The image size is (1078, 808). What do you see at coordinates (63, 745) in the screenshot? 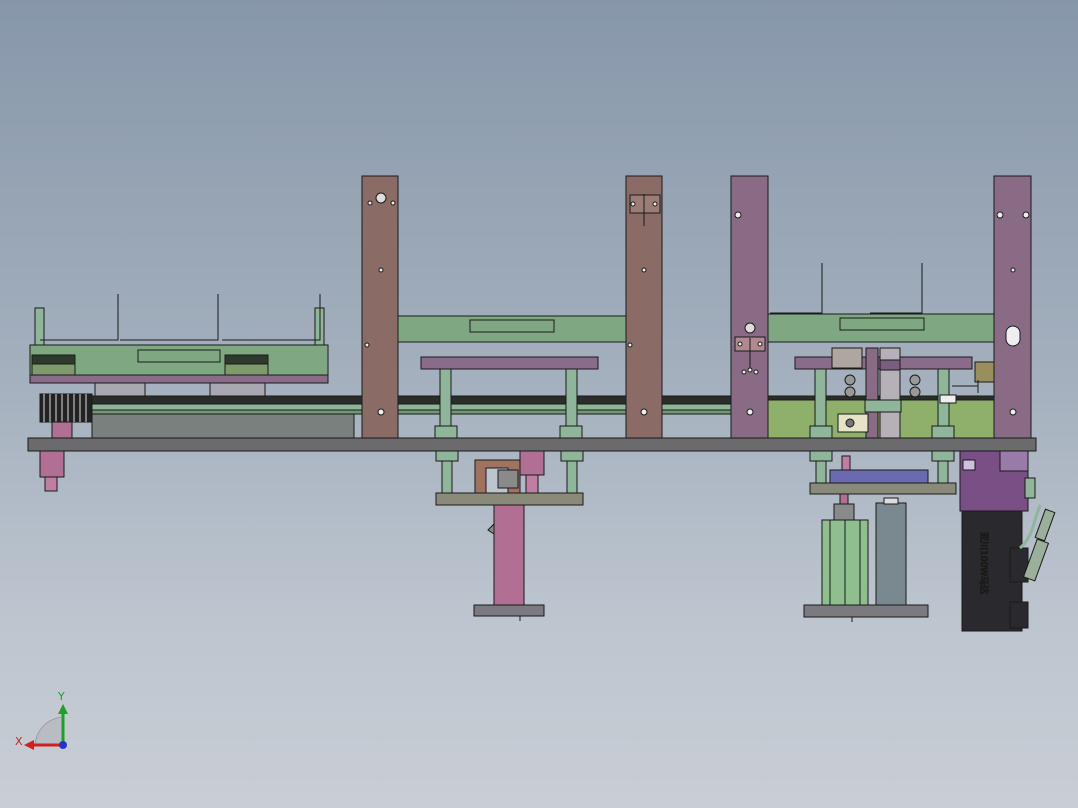
I see `z-axis-dot` at bounding box center [63, 745].